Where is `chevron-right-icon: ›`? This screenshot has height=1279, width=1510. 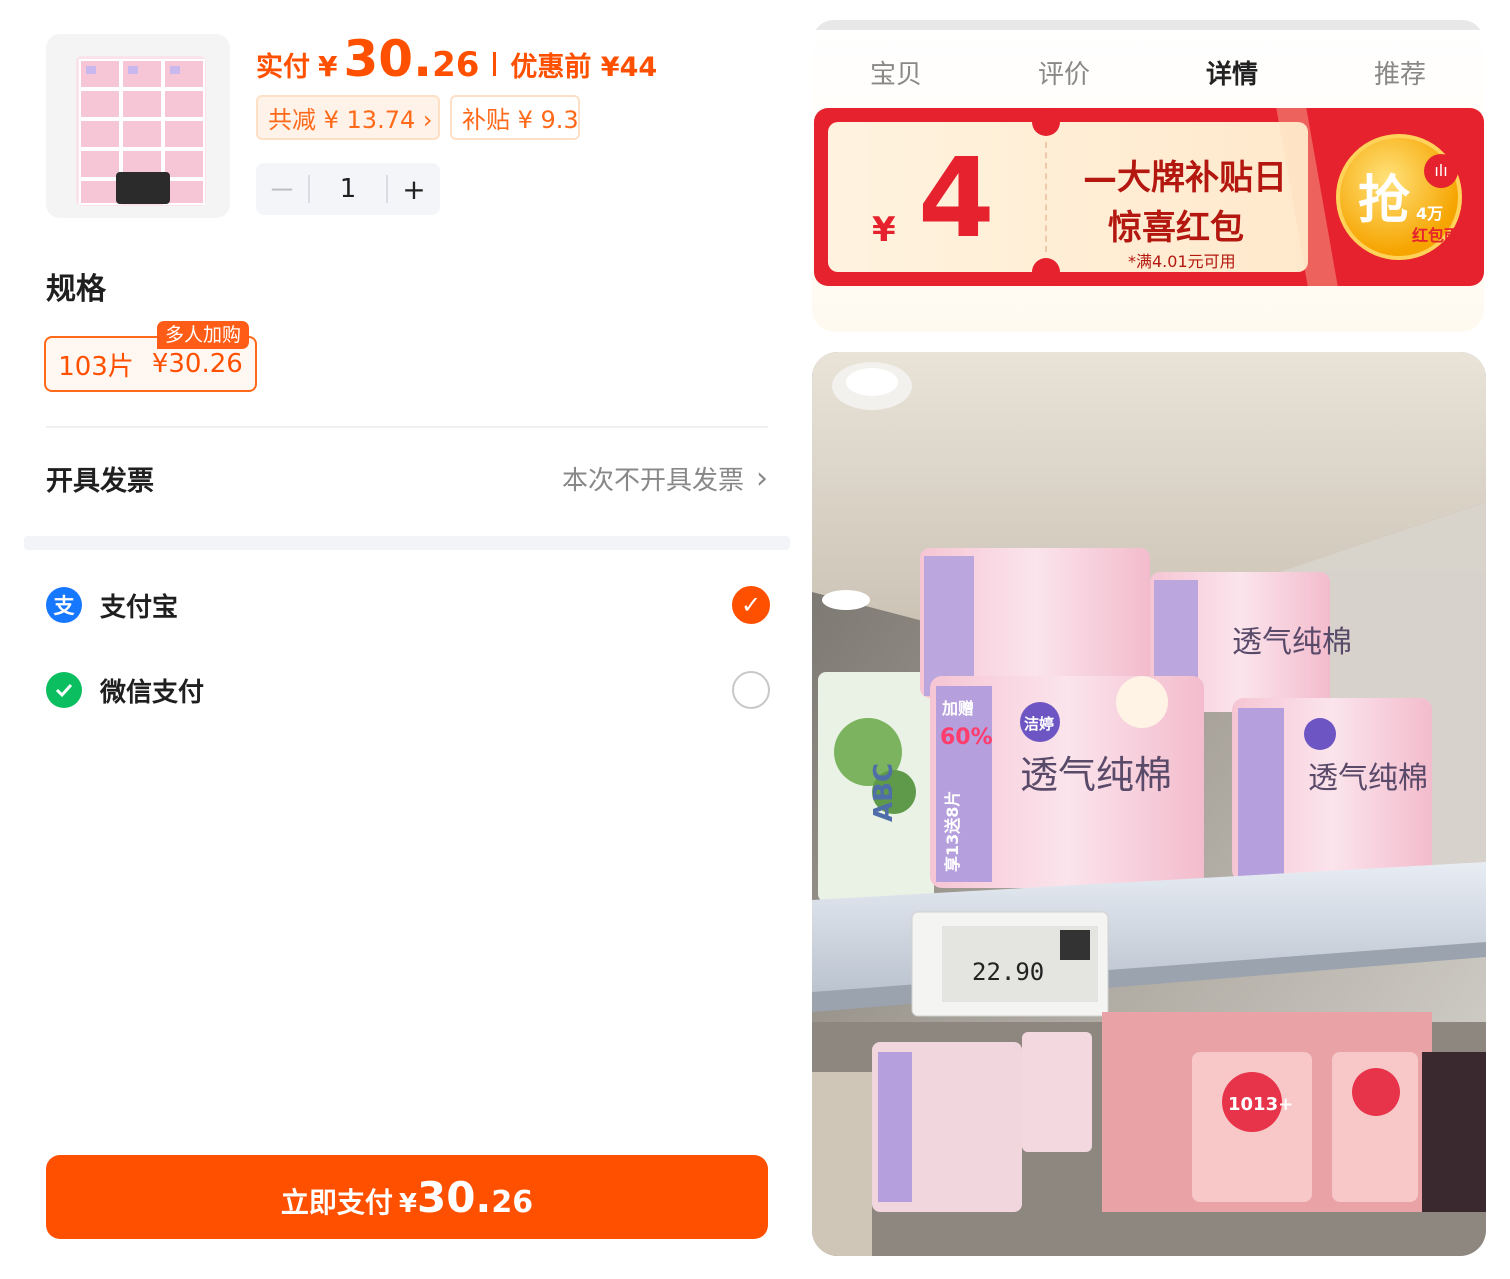
chevron-right-icon: › is located at coordinates (762, 478).